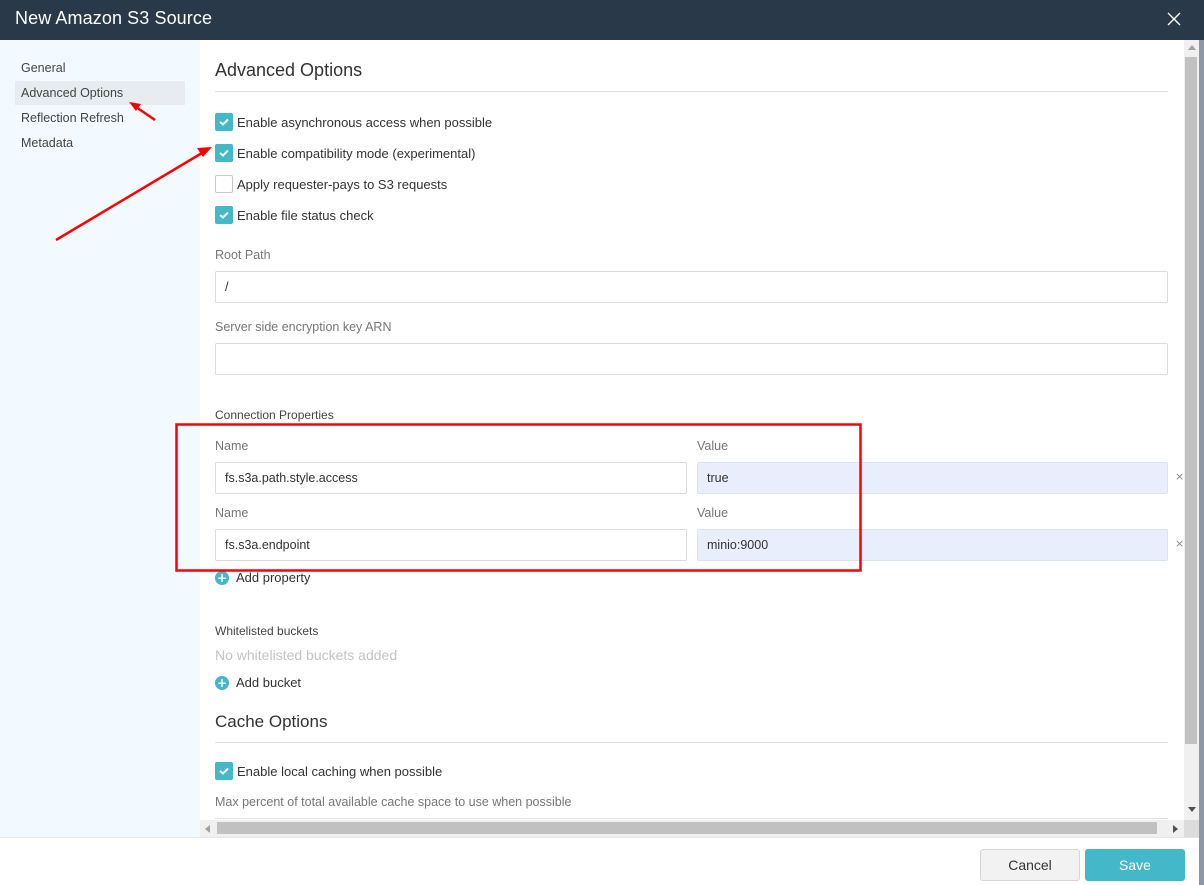 This screenshot has width=1204, height=885. I want to click on checkbox-compatibility-mode: Enable compatibility mode (experimental), so click(345, 153).